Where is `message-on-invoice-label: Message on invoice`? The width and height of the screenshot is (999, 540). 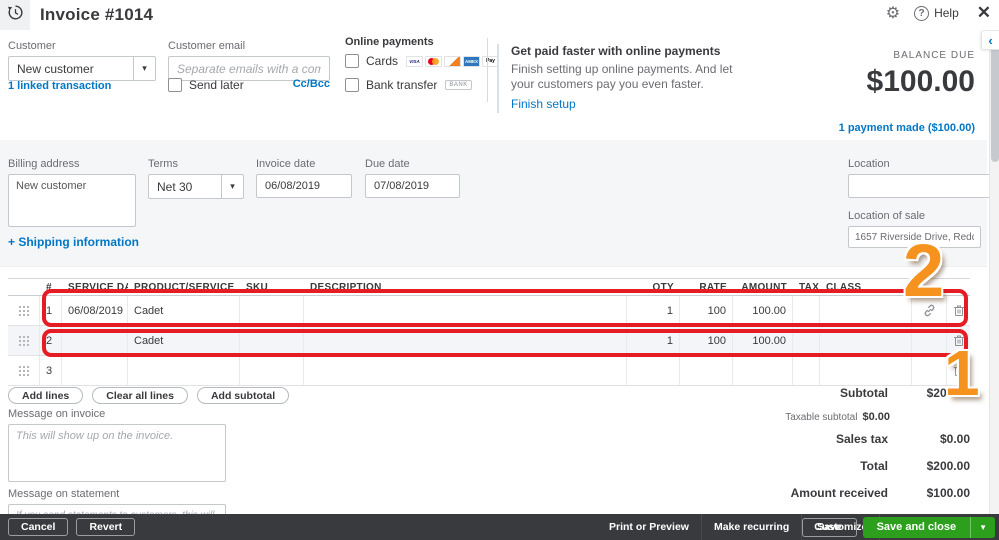
message-on-invoice-label: Message on invoice is located at coordinates (57, 414).